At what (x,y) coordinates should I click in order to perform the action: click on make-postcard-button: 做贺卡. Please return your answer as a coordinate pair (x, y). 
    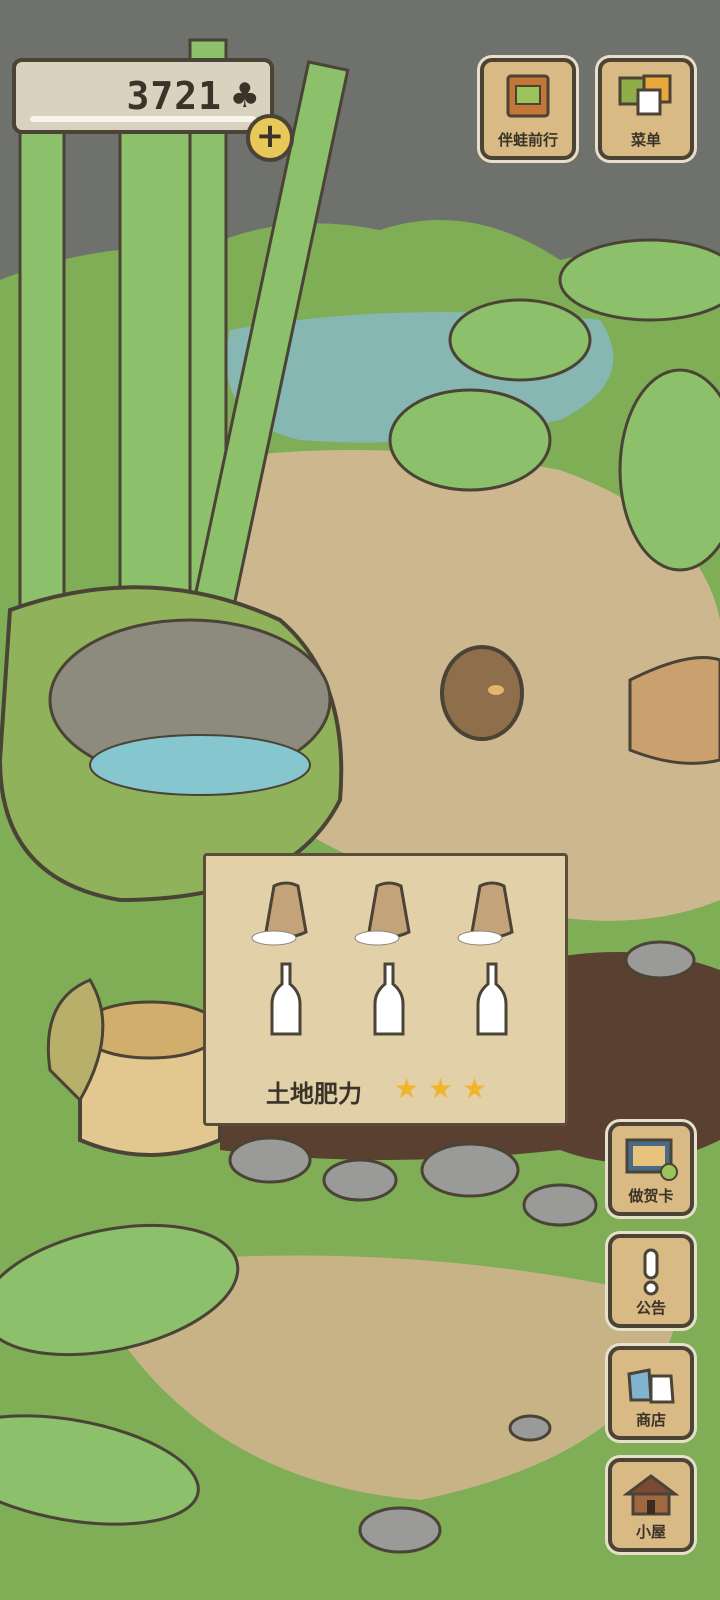
    Looking at the image, I should click on (651, 1169).